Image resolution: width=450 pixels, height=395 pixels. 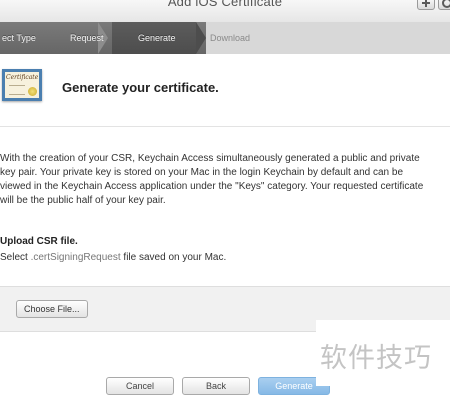 What do you see at coordinates (225, 4) in the screenshot?
I see `window-title: Add iOS Certificate` at bounding box center [225, 4].